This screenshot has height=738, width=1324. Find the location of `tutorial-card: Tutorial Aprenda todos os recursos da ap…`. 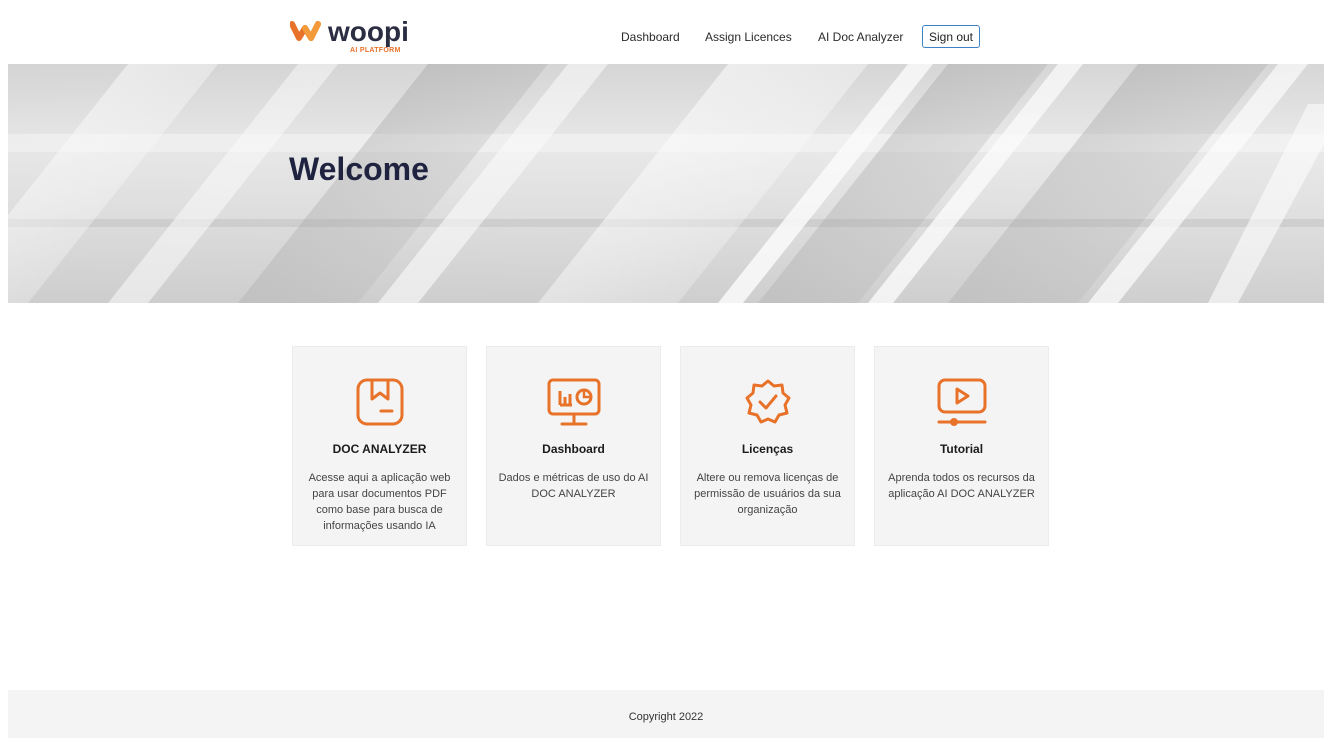

tutorial-card: Tutorial Aprenda todos os recursos da ap… is located at coordinates (961, 446).